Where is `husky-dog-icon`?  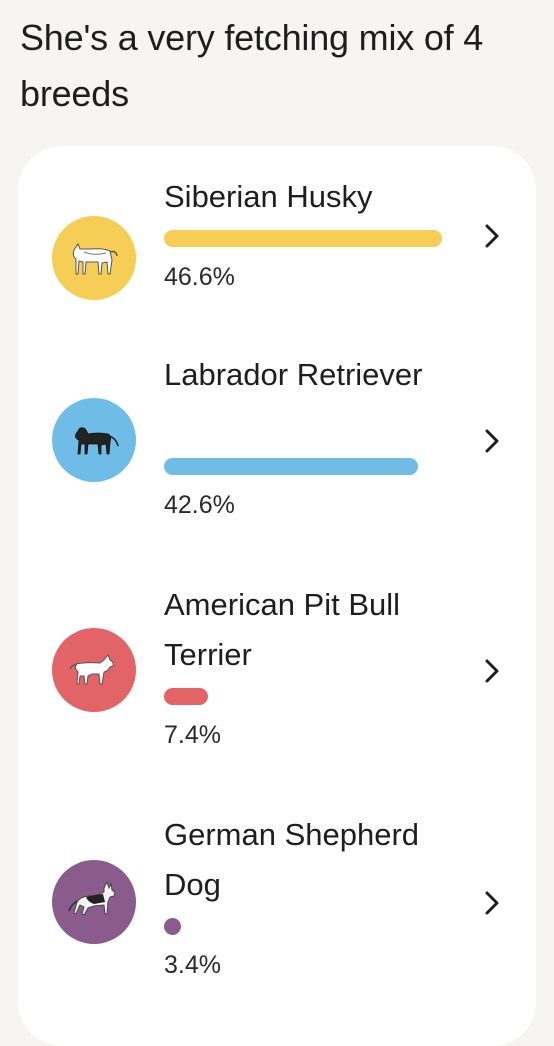
husky-dog-icon is located at coordinates (95, 258).